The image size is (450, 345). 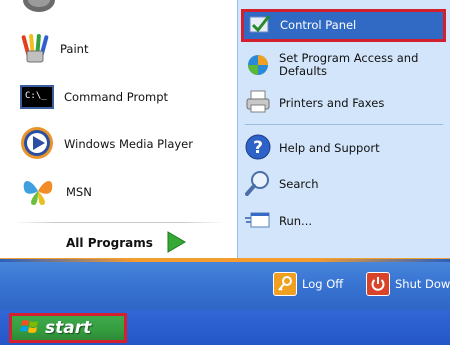 I want to click on control-panel-icon, so click(x=260, y=25).